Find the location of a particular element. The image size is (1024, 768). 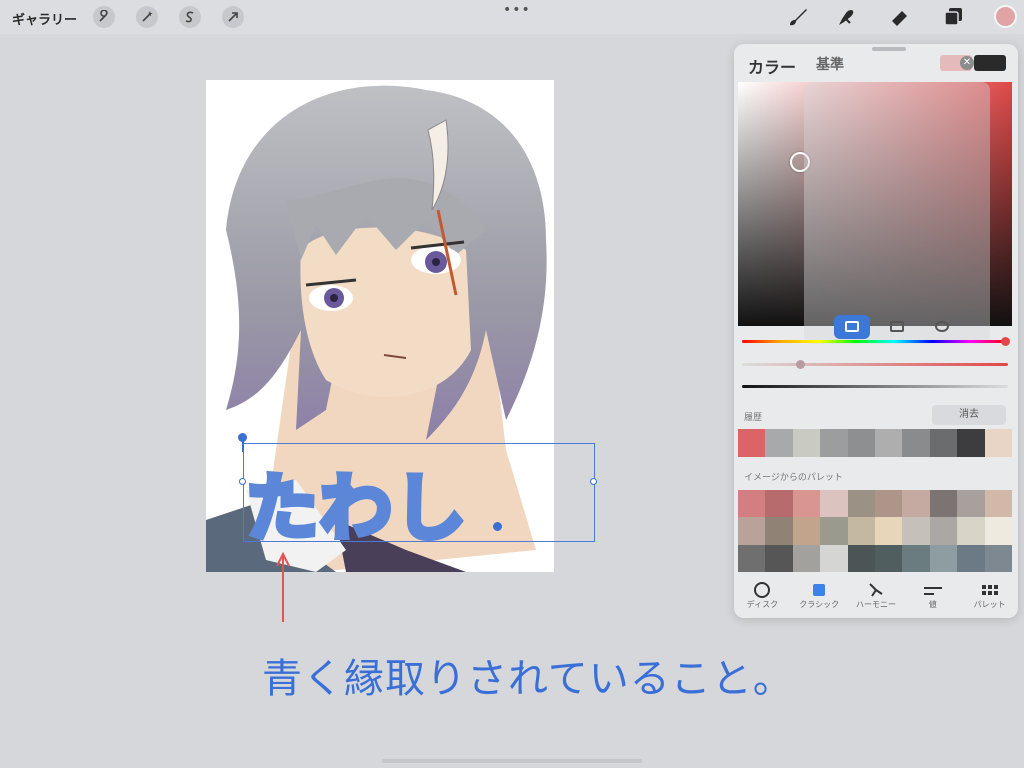

brush-icon is located at coordinates (798, 17).